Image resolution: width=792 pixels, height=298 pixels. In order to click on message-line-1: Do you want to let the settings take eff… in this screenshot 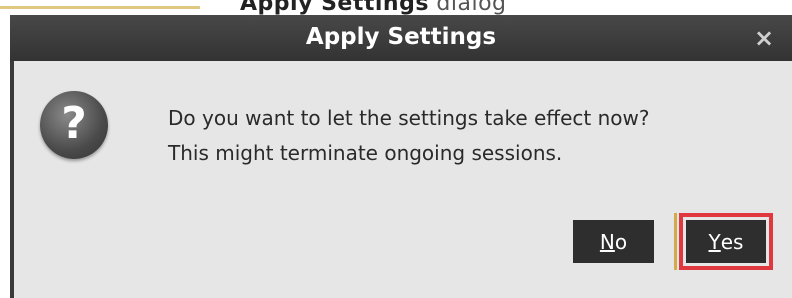, I will do `click(409, 118)`.